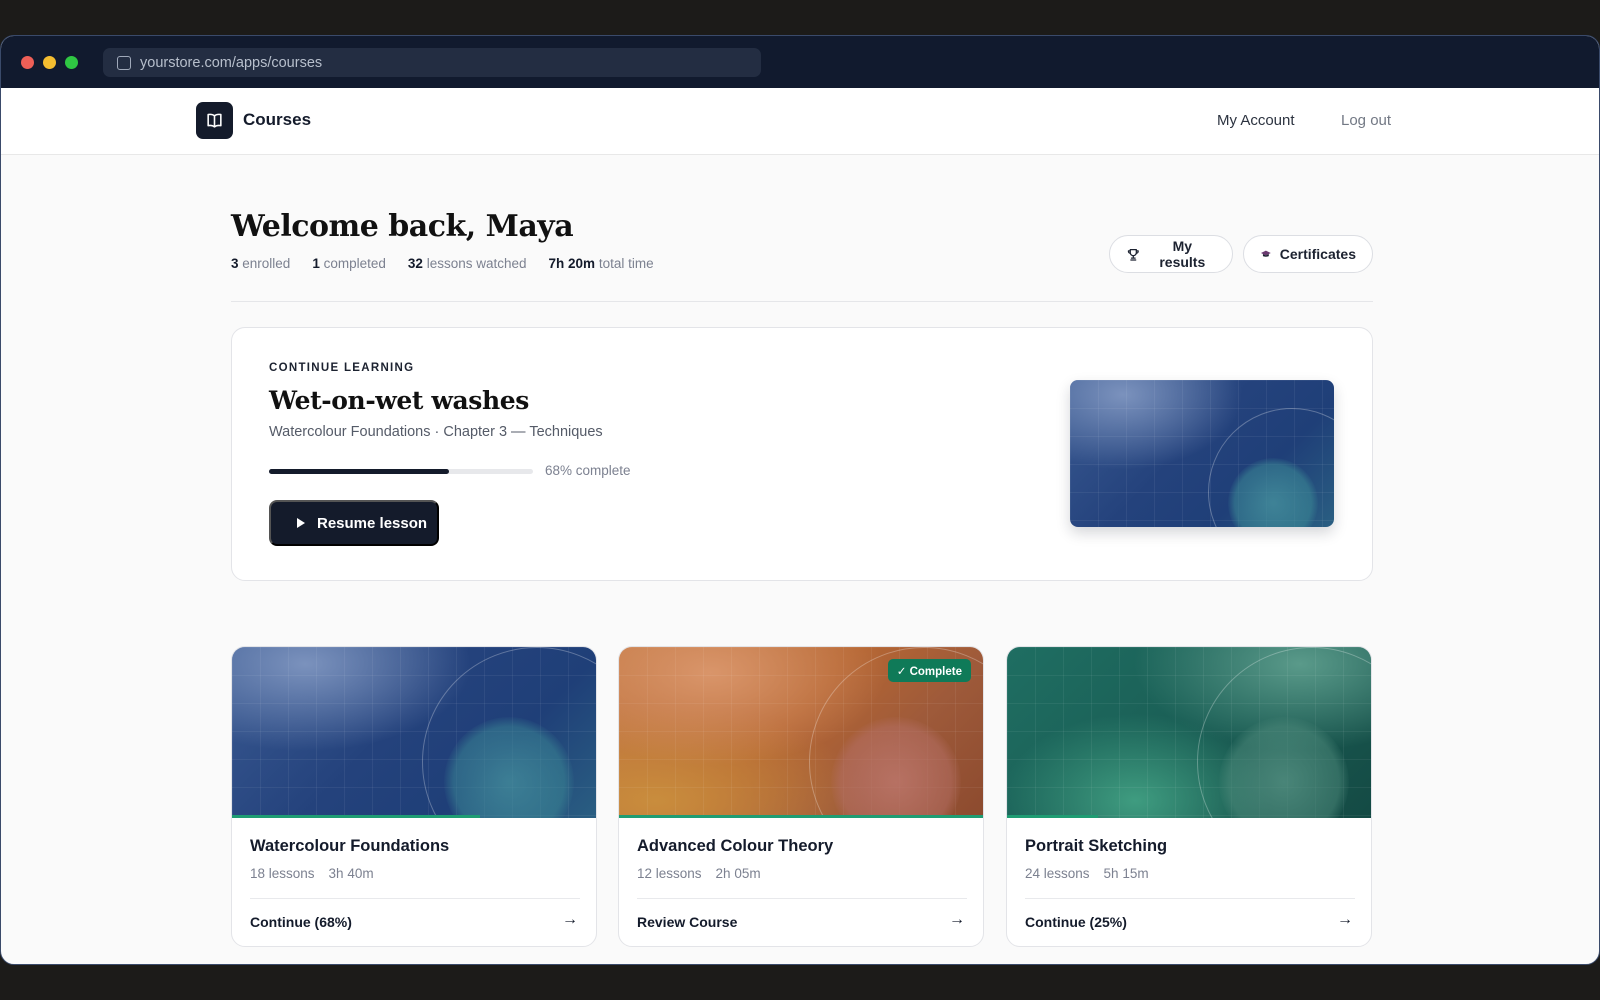 The image size is (1600, 1000). What do you see at coordinates (282, 873) in the screenshot?
I see `lesson-count: 18 lessons` at bounding box center [282, 873].